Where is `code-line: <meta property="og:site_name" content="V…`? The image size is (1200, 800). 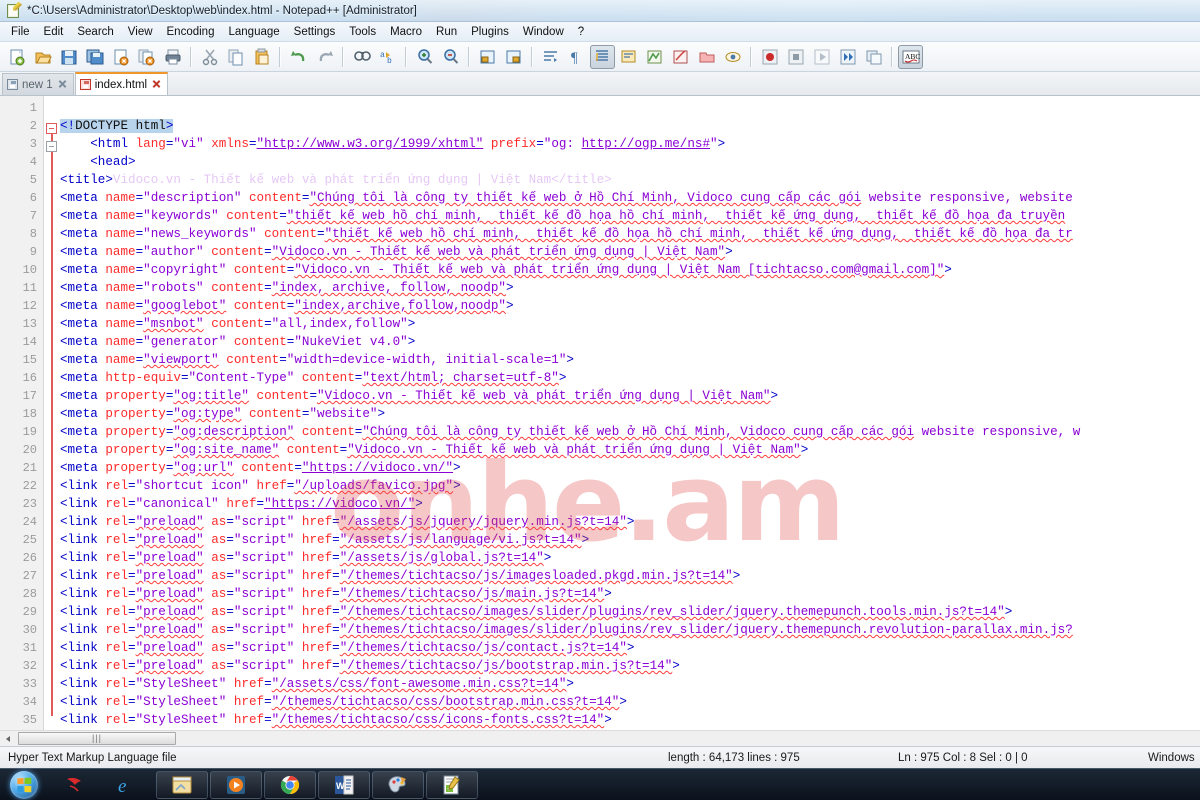 code-line: <meta property="og:site_name" content="V… is located at coordinates (630, 450).